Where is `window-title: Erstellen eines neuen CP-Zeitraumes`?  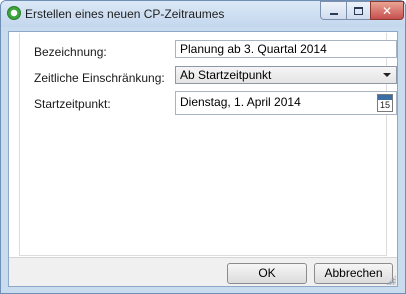
window-title: Erstellen eines neuen CP-Zeitraumes is located at coordinates (125, 14).